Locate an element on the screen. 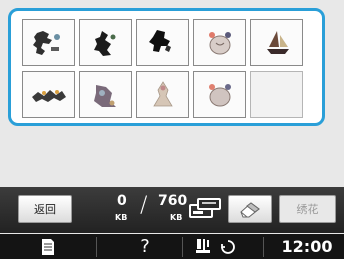  embroidery-button-label: 绣花 is located at coordinates (307, 209).